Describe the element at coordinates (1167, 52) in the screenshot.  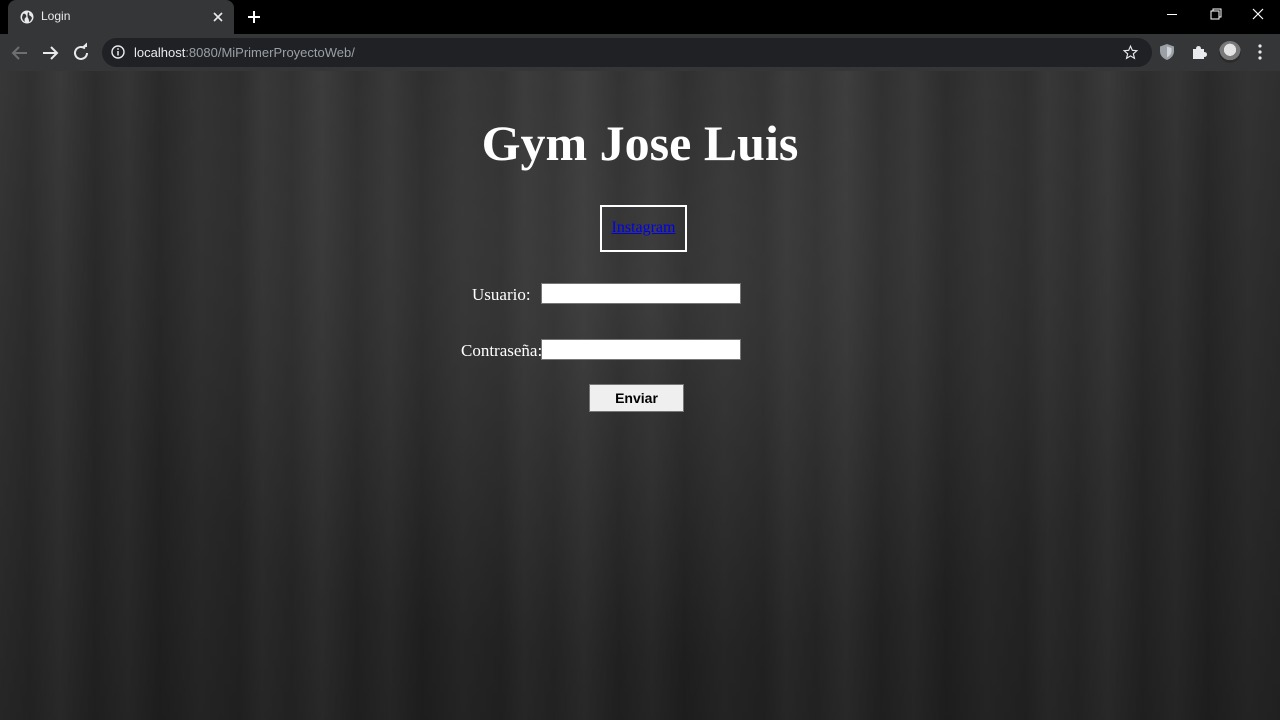
I see `shield-icon` at that location.